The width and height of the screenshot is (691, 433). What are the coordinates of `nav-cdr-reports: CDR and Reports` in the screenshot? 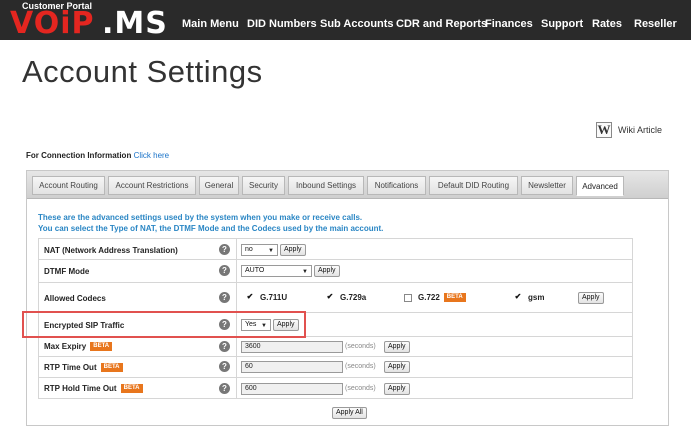 It's located at (441, 24).